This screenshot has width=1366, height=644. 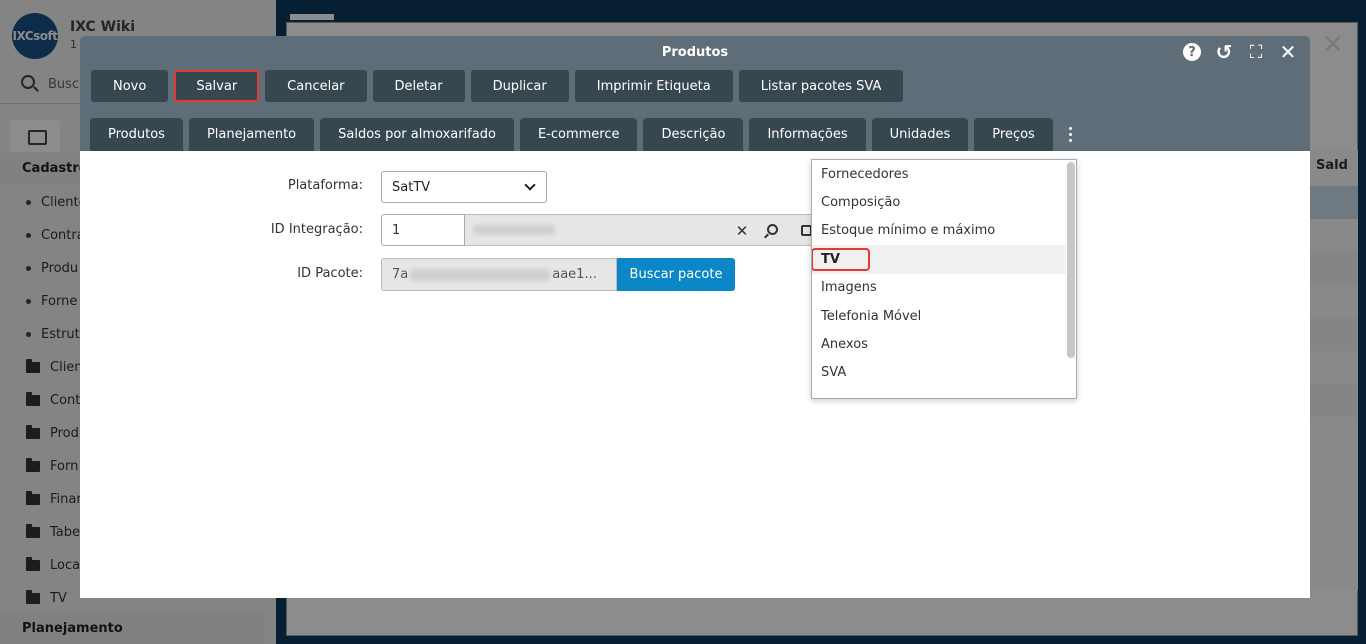 What do you see at coordinates (417, 134) in the screenshot?
I see `tab-saldos-por-almoxarifado: Saldos por almoxarifado` at bounding box center [417, 134].